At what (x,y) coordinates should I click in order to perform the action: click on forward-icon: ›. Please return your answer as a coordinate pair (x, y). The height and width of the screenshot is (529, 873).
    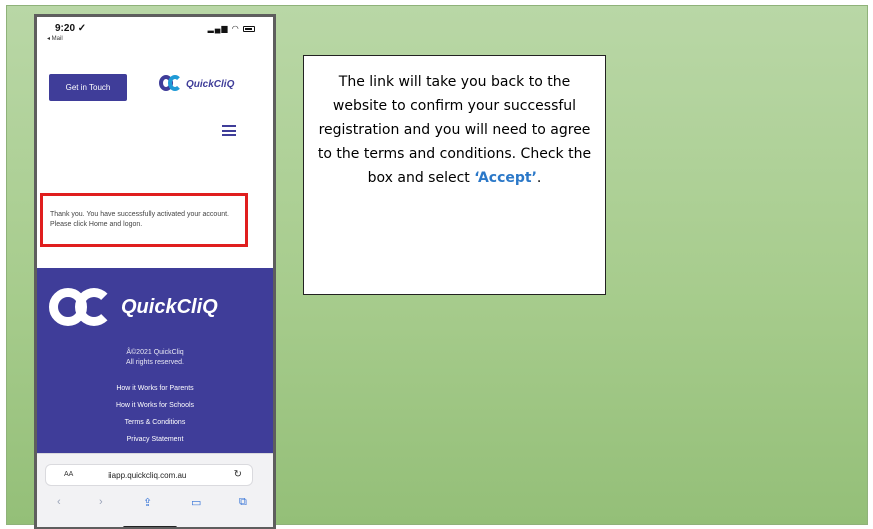
    Looking at the image, I should click on (101, 502).